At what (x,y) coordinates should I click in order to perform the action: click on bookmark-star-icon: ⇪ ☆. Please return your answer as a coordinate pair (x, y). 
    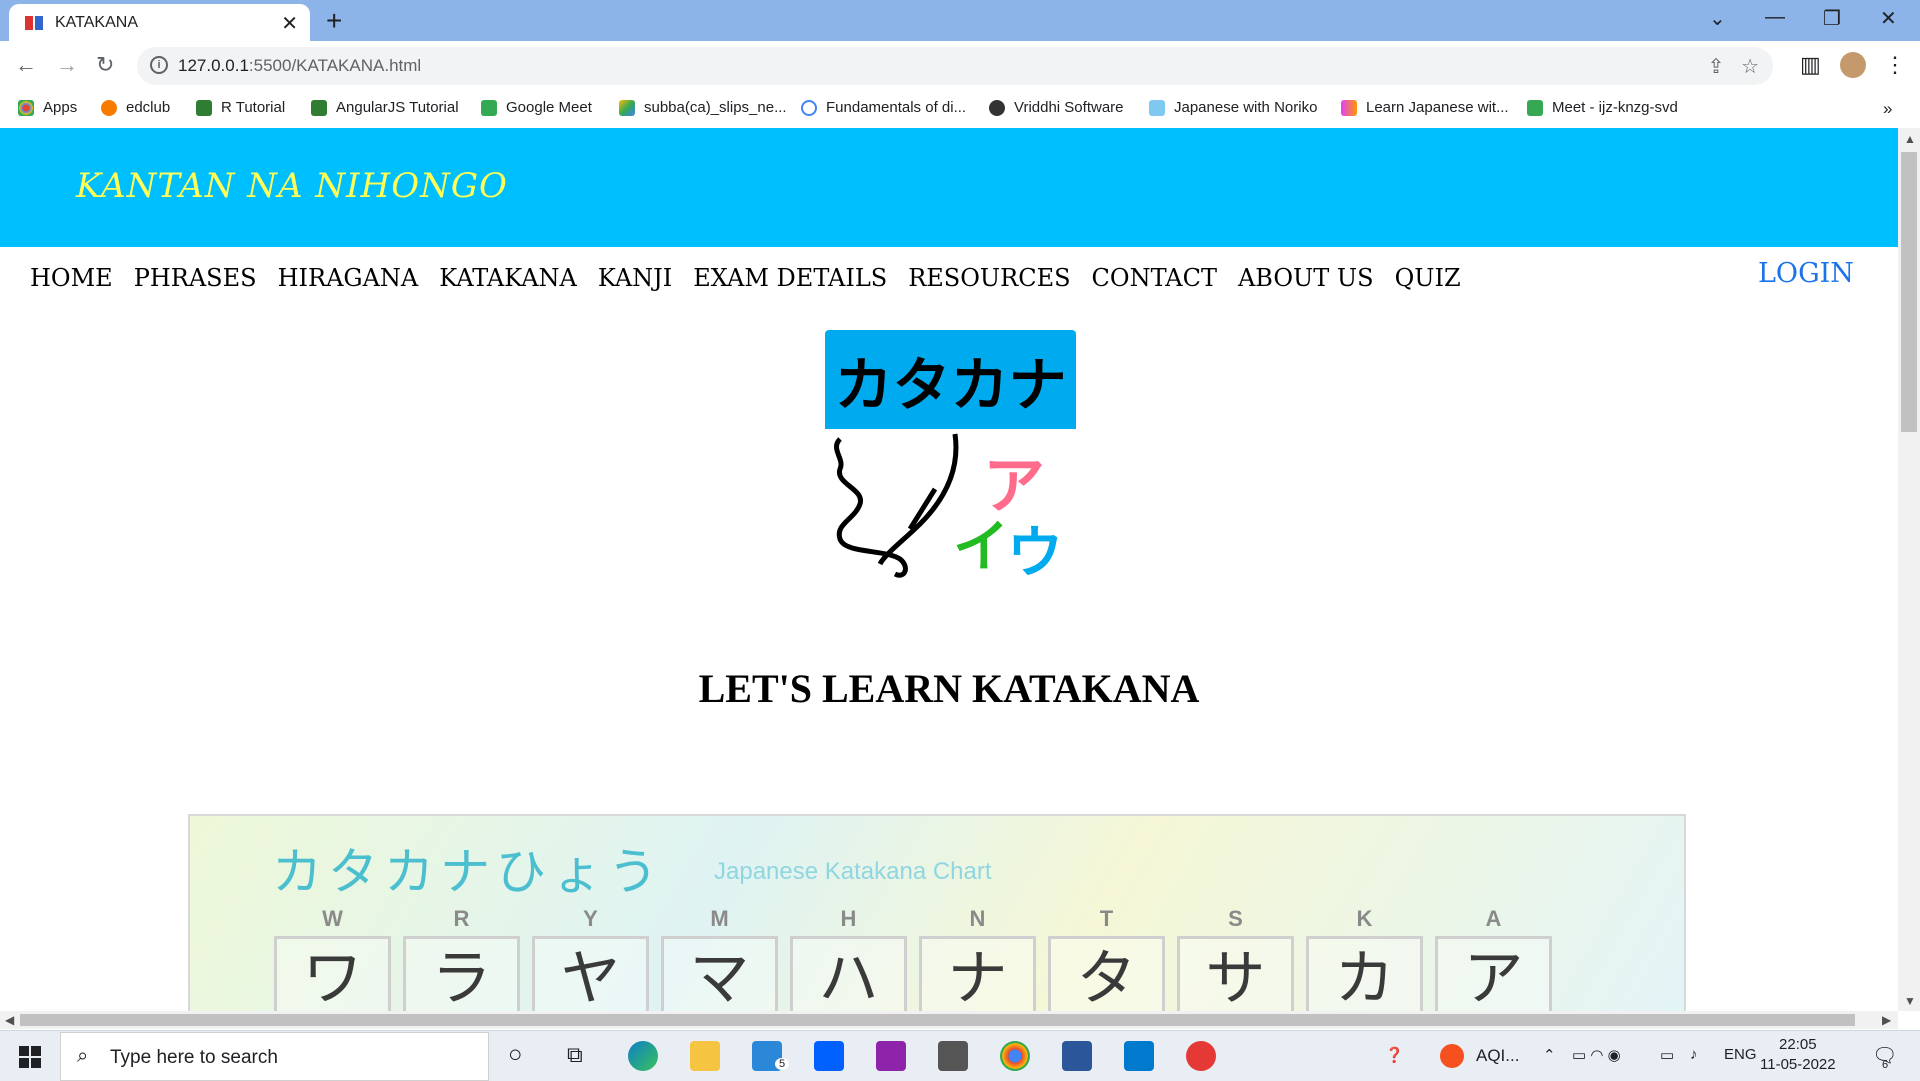
    Looking at the image, I should click on (1733, 66).